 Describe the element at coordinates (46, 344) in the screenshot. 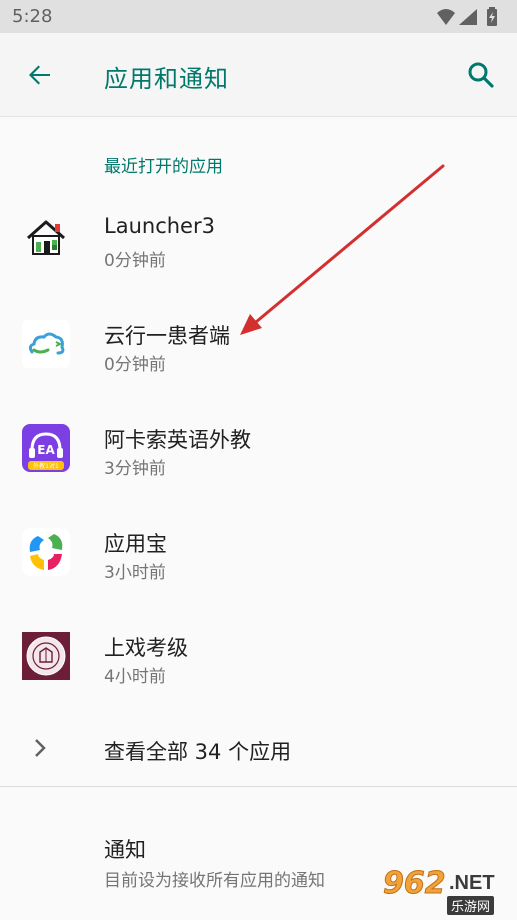

I see `cloud-app-icon` at that location.